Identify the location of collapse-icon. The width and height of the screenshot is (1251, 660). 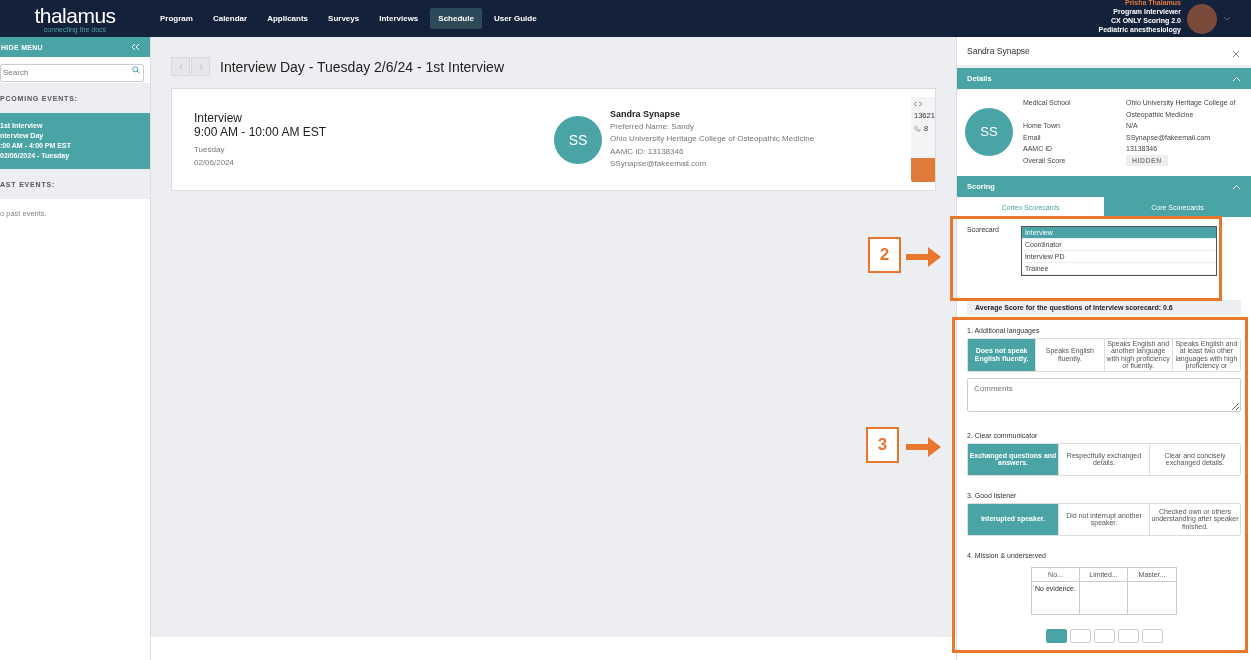
(135, 47).